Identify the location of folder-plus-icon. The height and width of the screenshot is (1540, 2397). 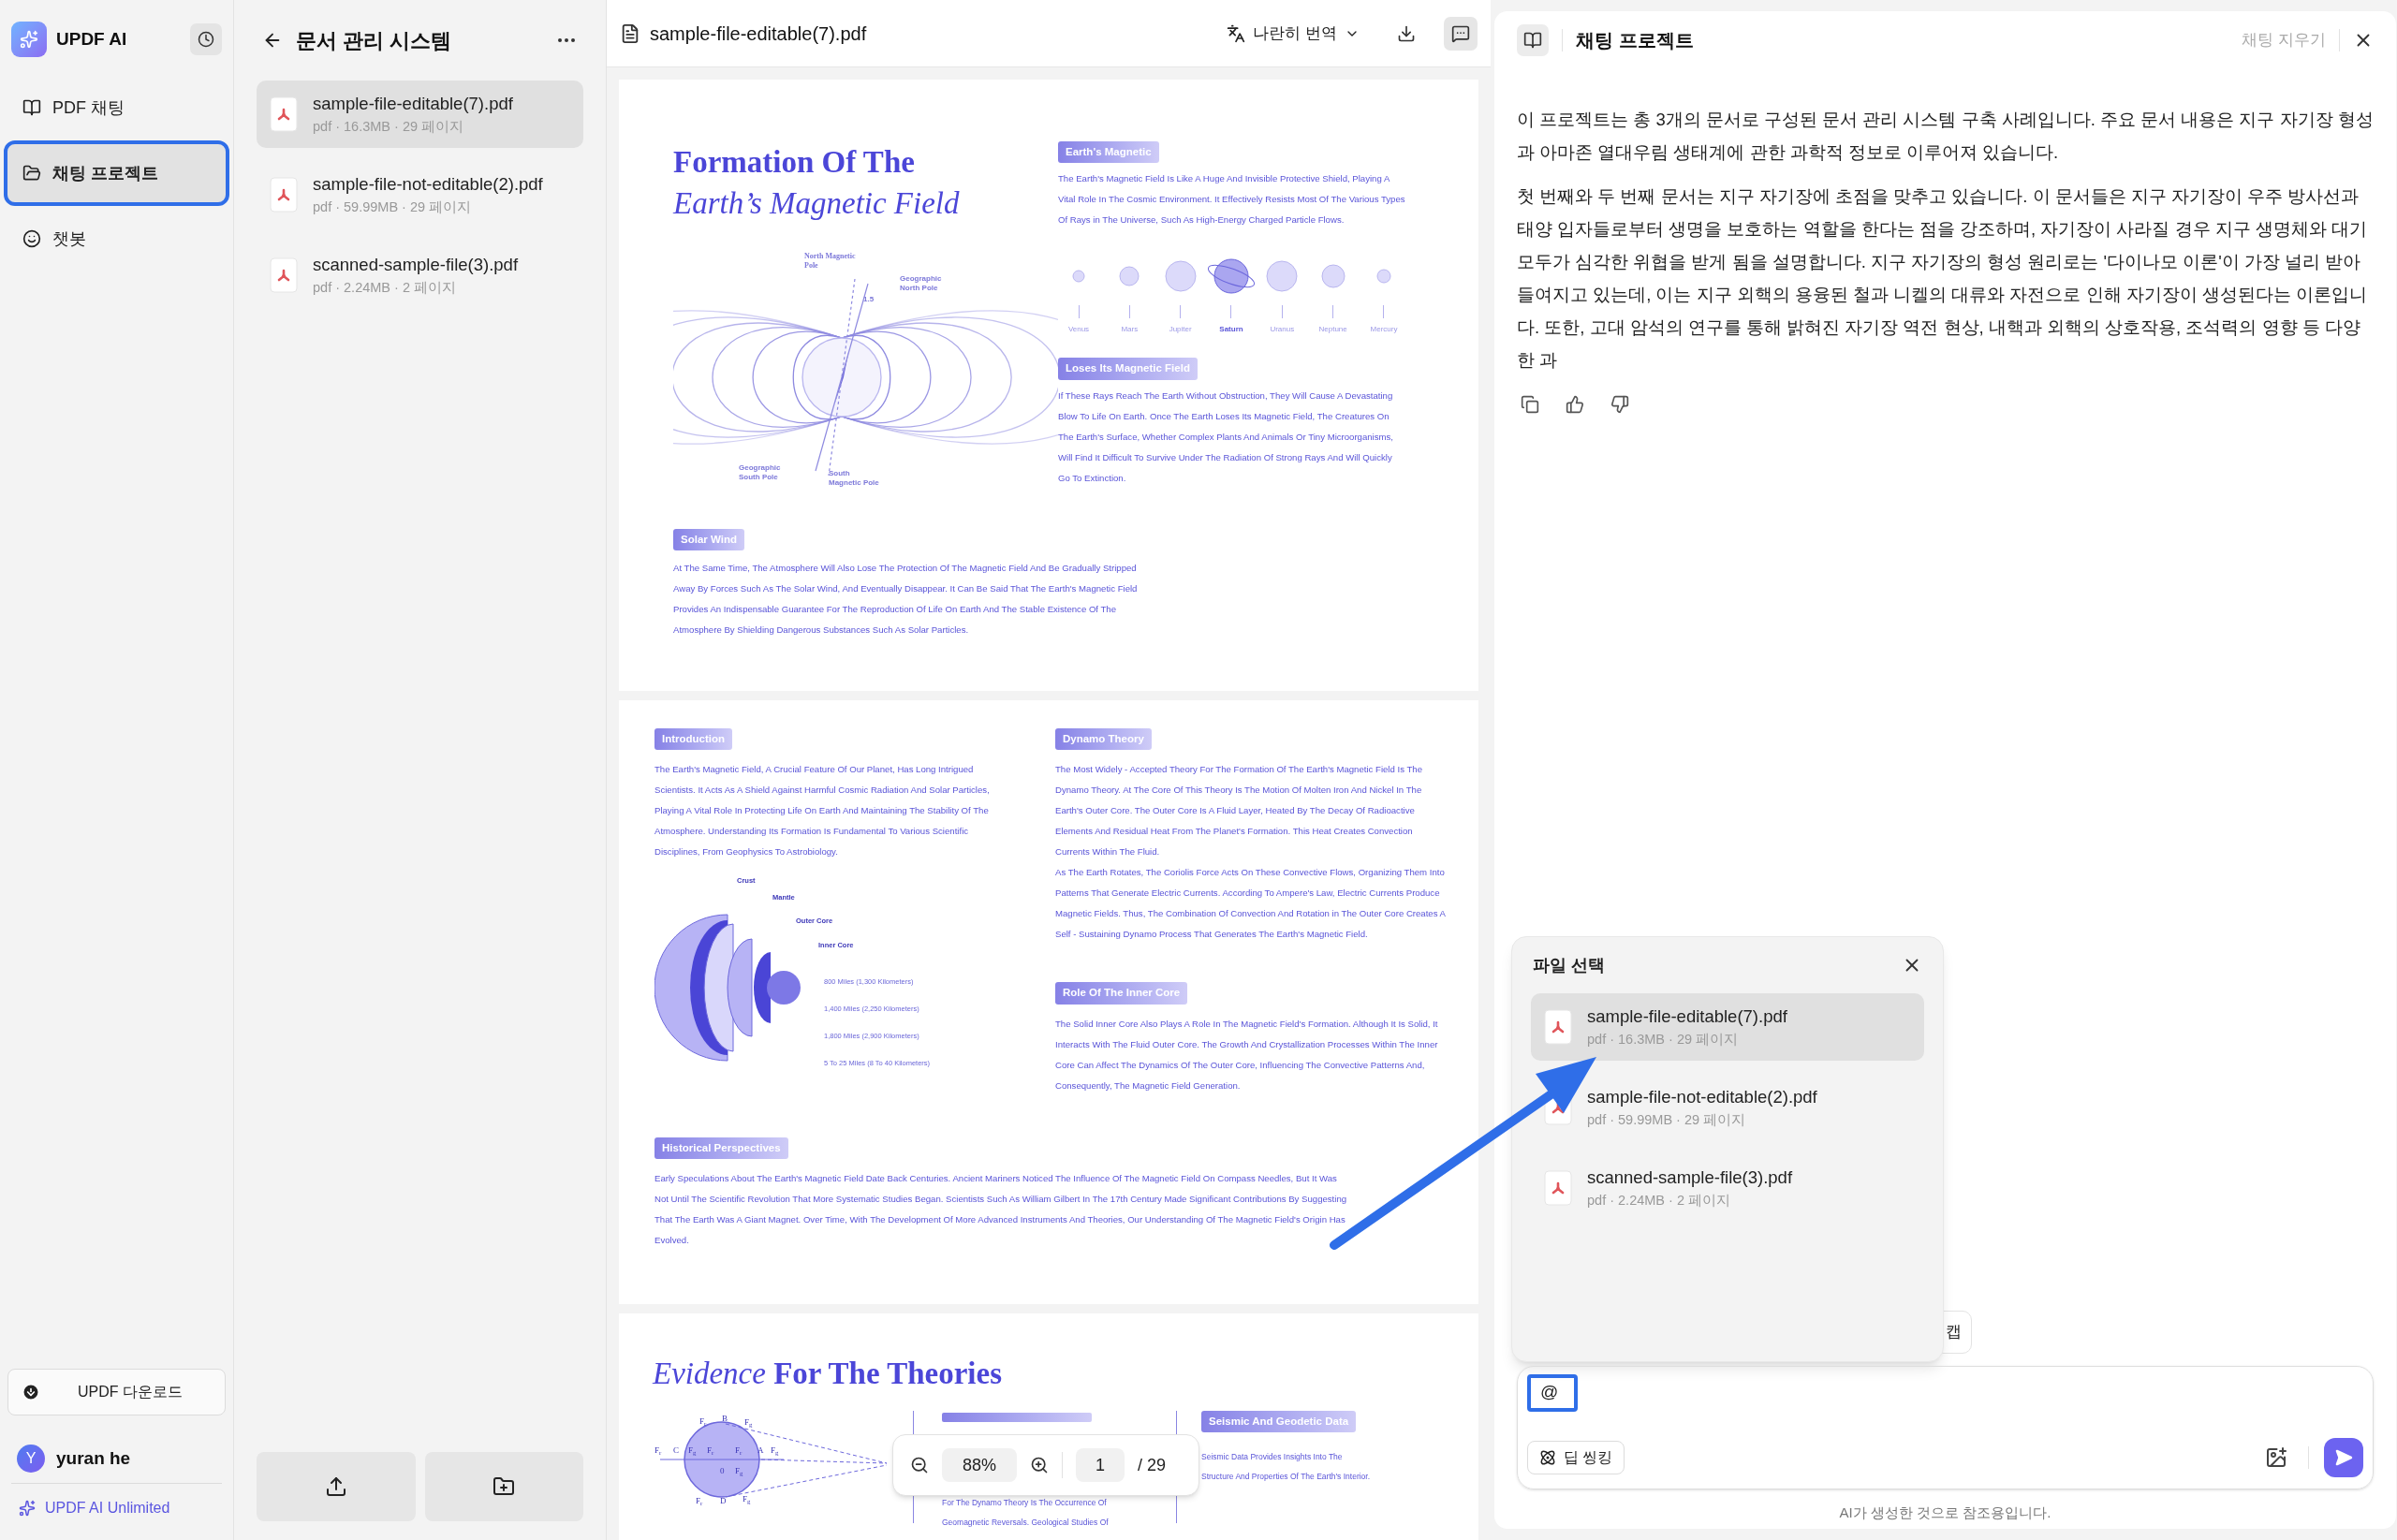
(504, 1486).